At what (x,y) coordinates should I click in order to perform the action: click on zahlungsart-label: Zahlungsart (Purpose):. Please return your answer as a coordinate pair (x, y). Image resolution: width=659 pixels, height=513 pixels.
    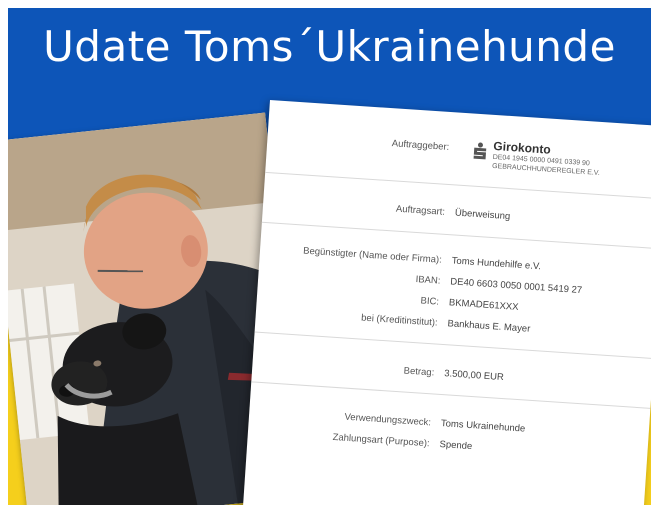
    Looking at the image, I should click on (381, 440).